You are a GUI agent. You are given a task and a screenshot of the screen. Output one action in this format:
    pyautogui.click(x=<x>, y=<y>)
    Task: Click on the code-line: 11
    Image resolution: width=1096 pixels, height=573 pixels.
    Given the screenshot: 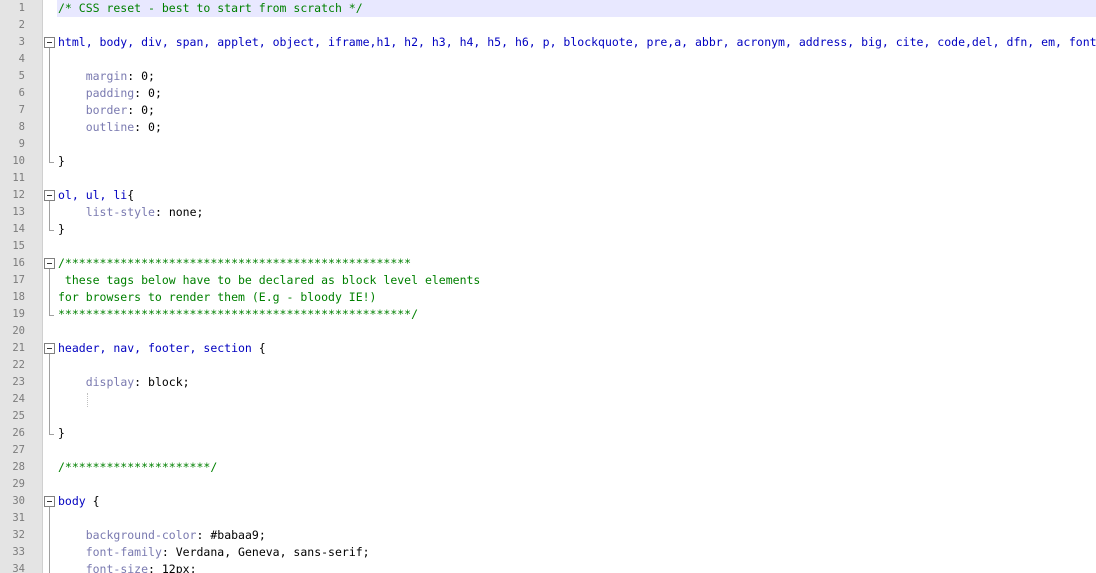 What is the action you would take?
    pyautogui.click(x=548, y=178)
    